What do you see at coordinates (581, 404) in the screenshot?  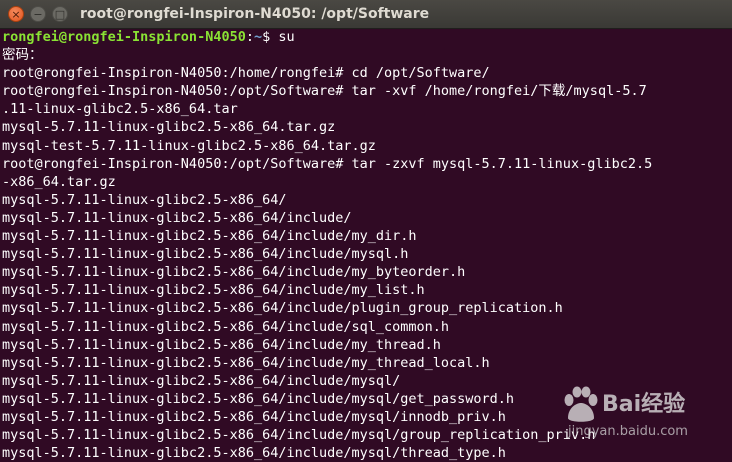 I see `baidu-paw-icon` at bounding box center [581, 404].